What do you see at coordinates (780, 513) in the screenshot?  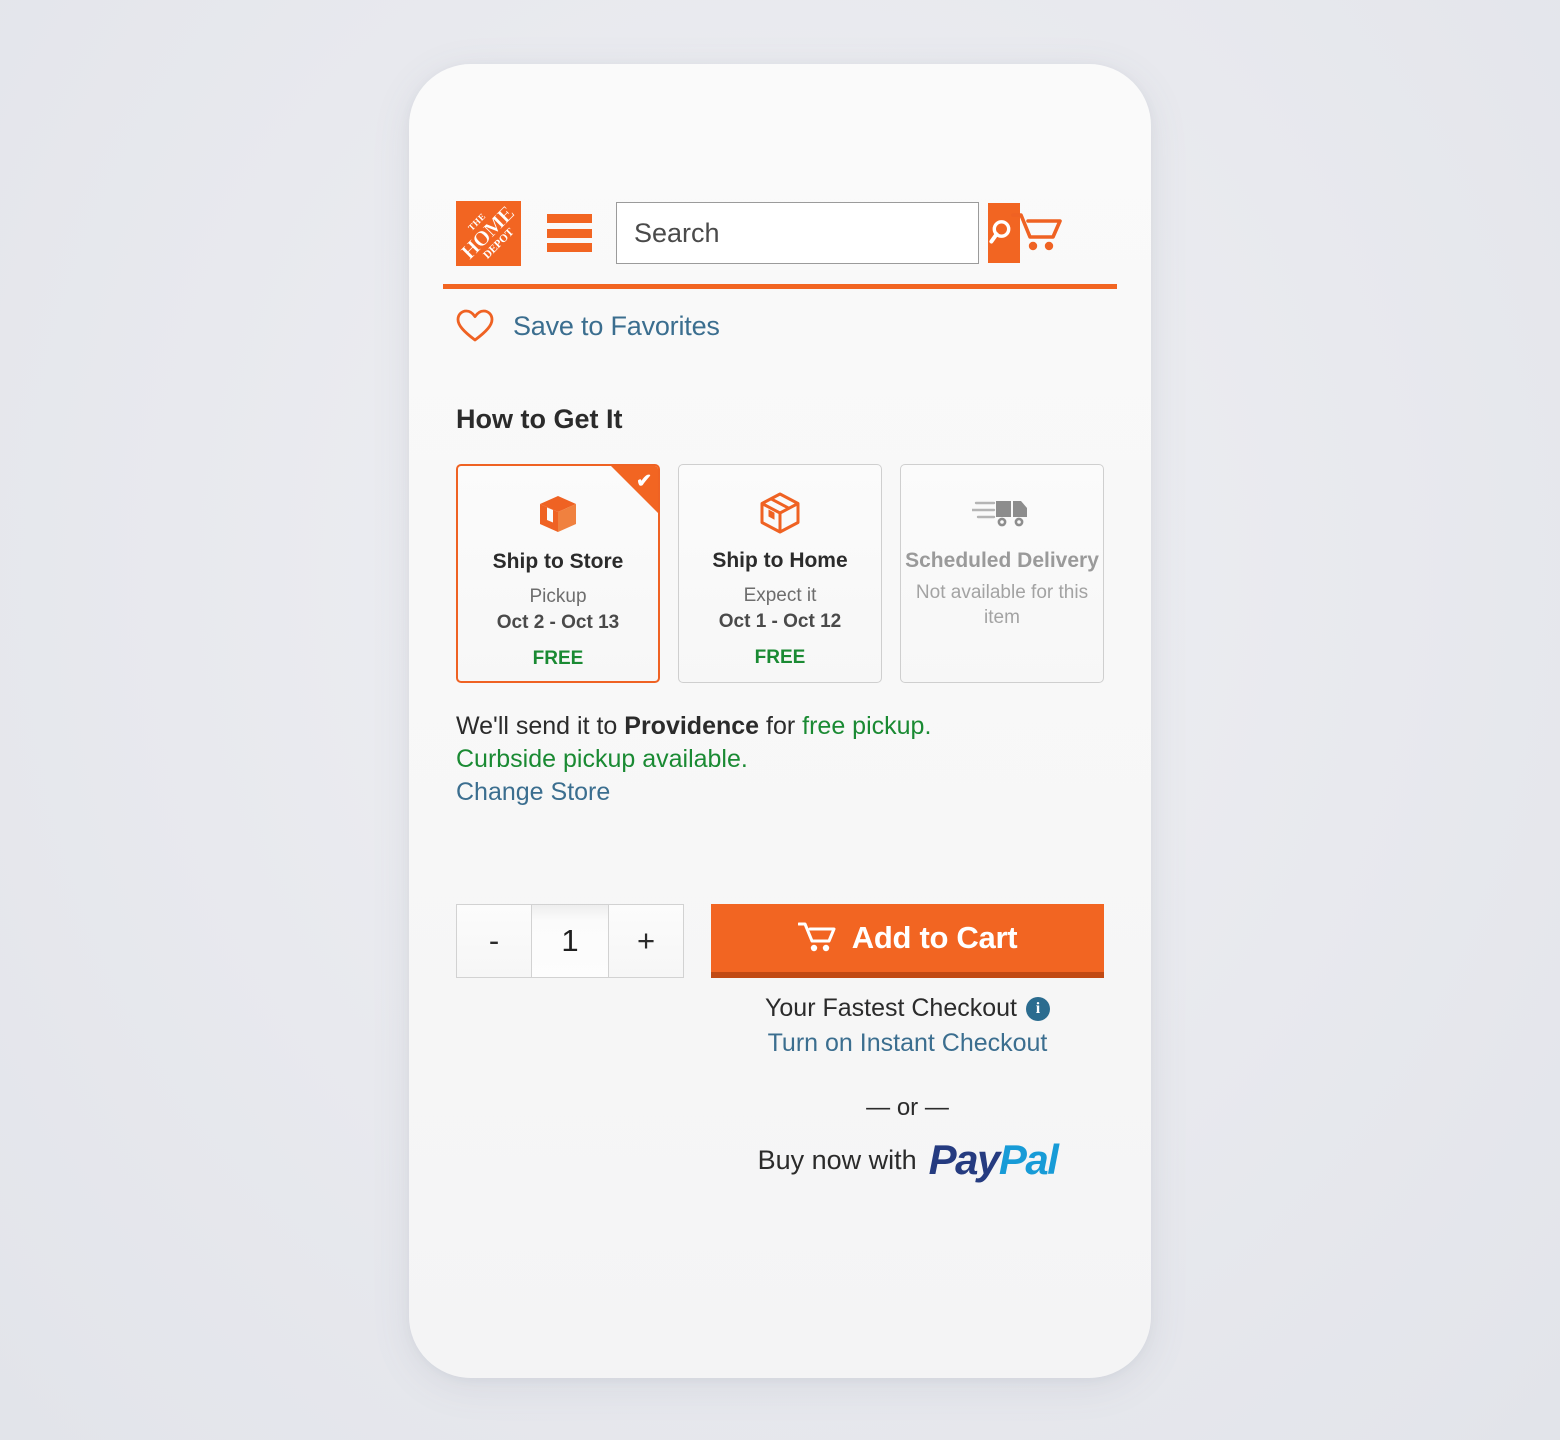 I see `closed-box-icon` at bounding box center [780, 513].